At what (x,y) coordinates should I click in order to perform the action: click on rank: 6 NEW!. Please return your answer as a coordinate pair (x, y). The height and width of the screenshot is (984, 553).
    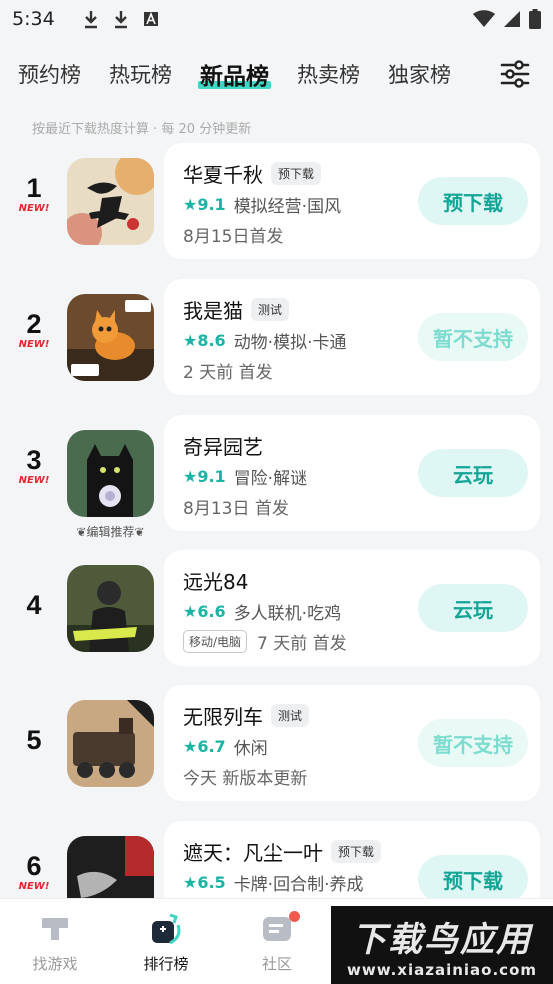
    Looking at the image, I should click on (34, 872).